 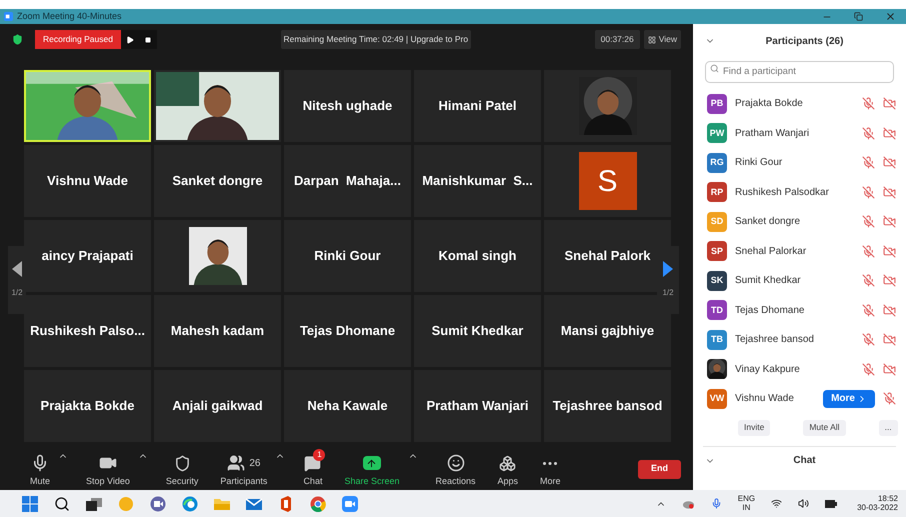 What do you see at coordinates (607, 256) in the screenshot?
I see `participant-name: Snehal Palork` at bounding box center [607, 256].